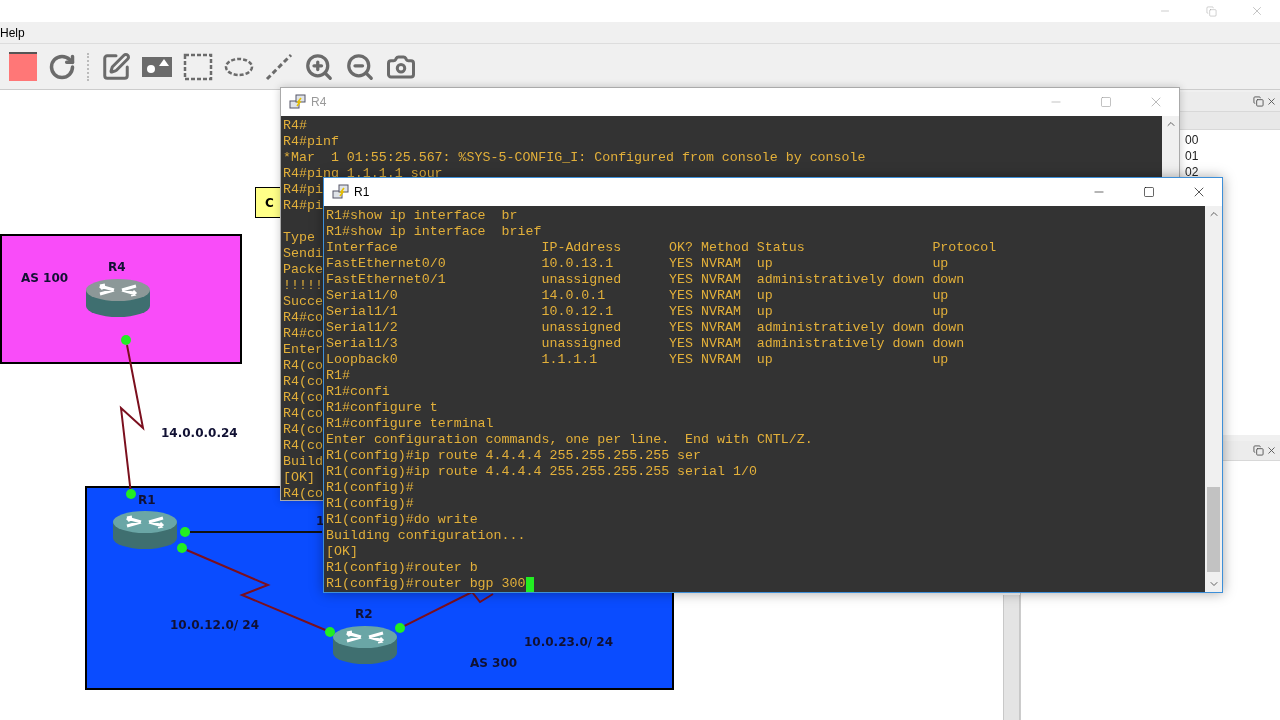 This screenshot has height=720, width=1280. Describe the element at coordinates (514, 456) in the screenshot. I see `terminal-line: R1(config)#ip route 4.4.4.4 255.255.255.255 ser` at that location.